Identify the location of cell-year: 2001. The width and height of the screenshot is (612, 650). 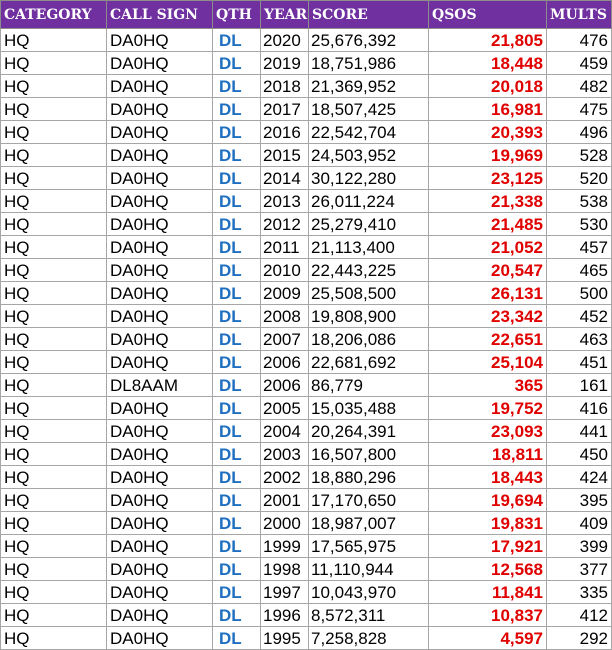
(284, 500).